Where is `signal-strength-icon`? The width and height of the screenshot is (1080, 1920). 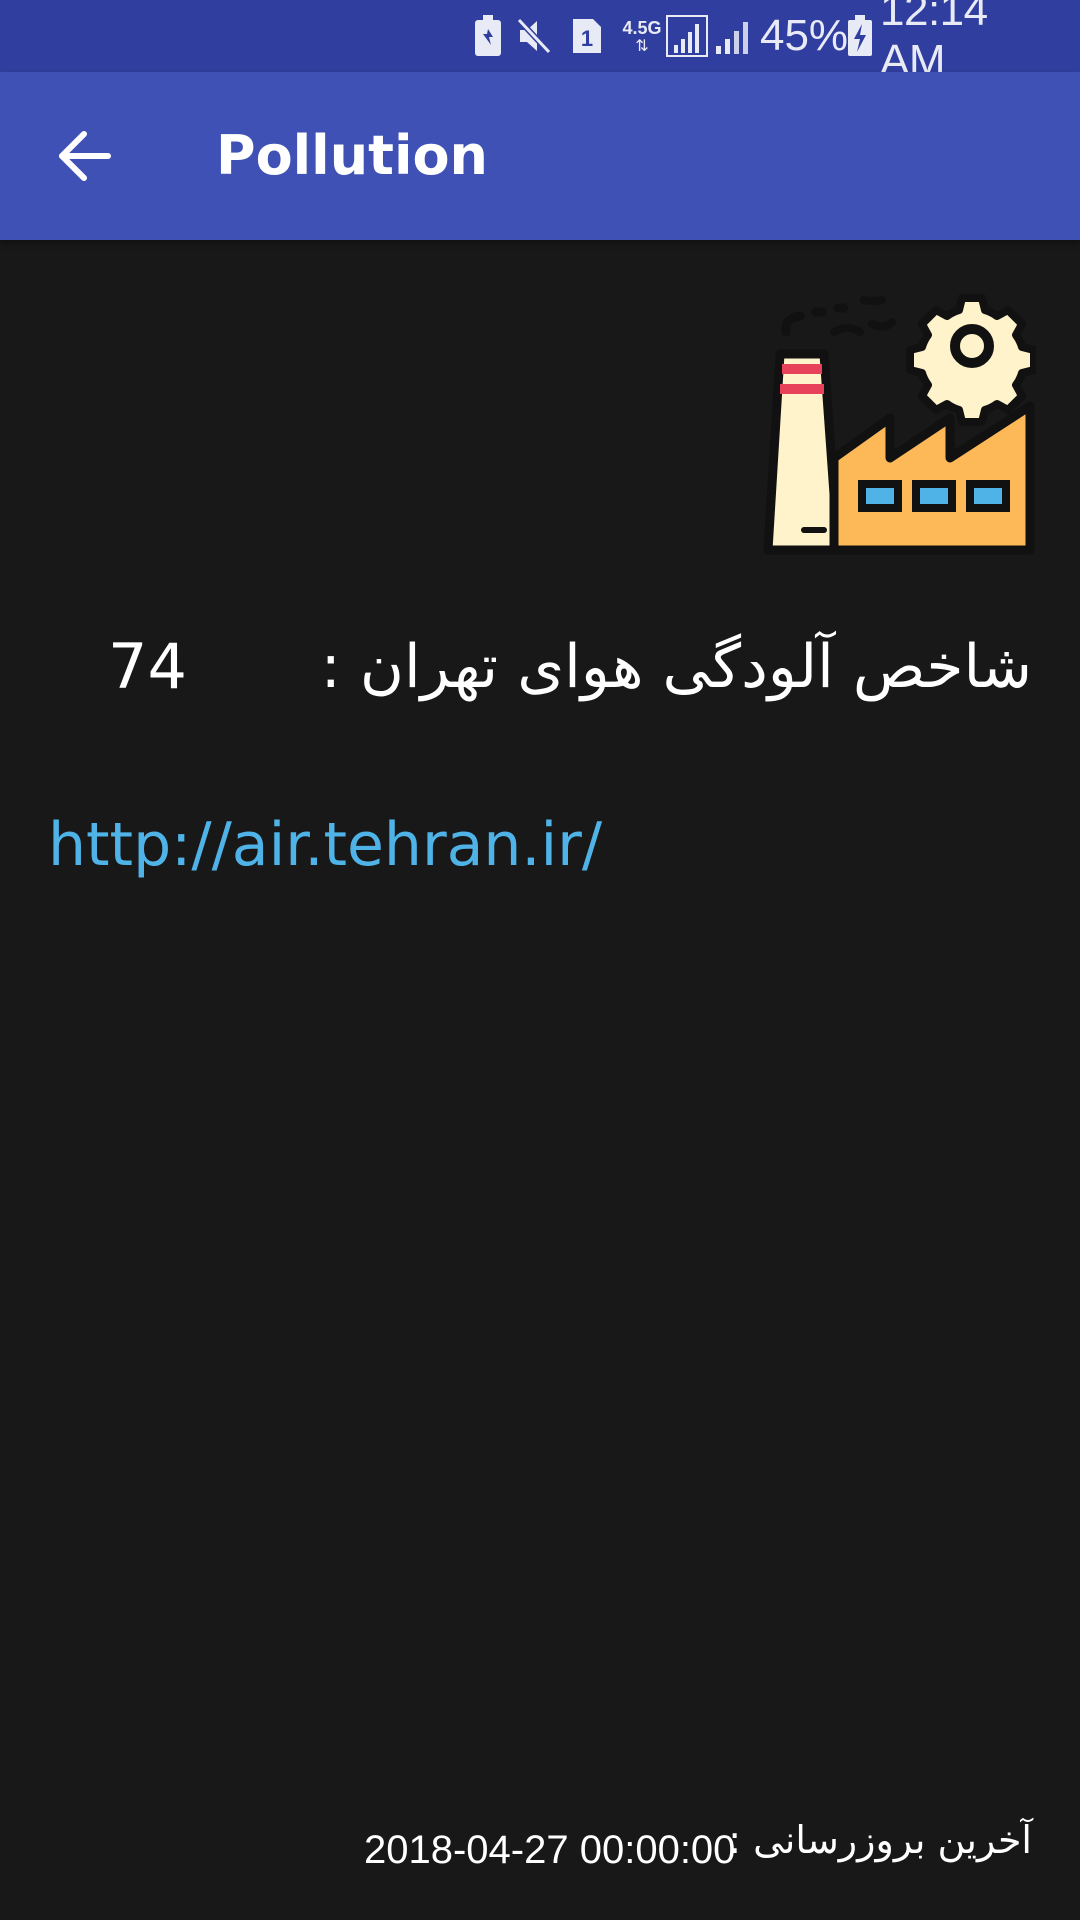
signal-strength-icon is located at coordinates (687, 36).